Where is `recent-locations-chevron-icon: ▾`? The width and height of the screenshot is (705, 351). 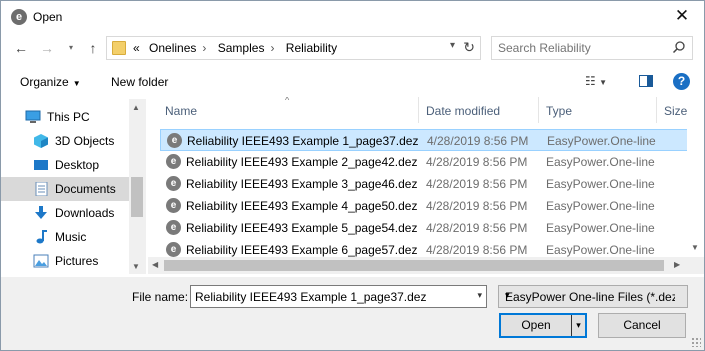
recent-locations-chevron-icon: ▾ is located at coordinates (71, 48).